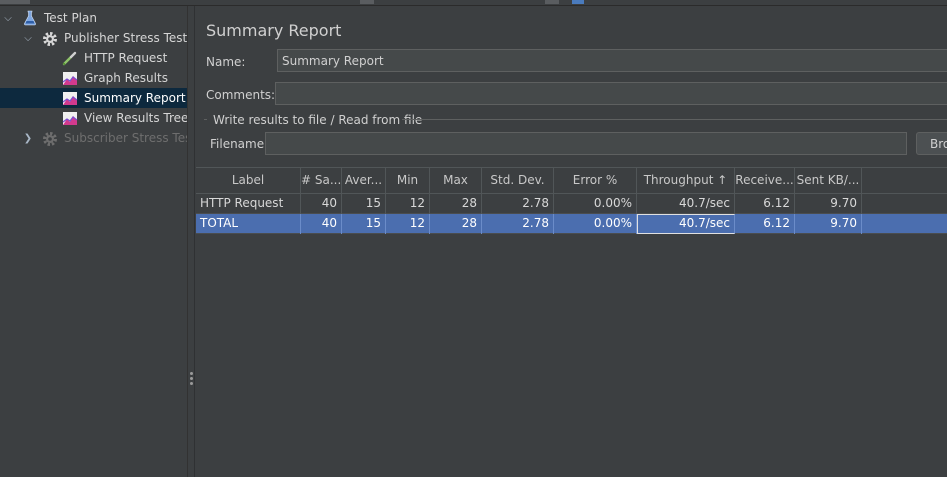 The width and height of the screenshot is (947, 477). I want to click on cell-label: TOTAL, so click(248, 224).